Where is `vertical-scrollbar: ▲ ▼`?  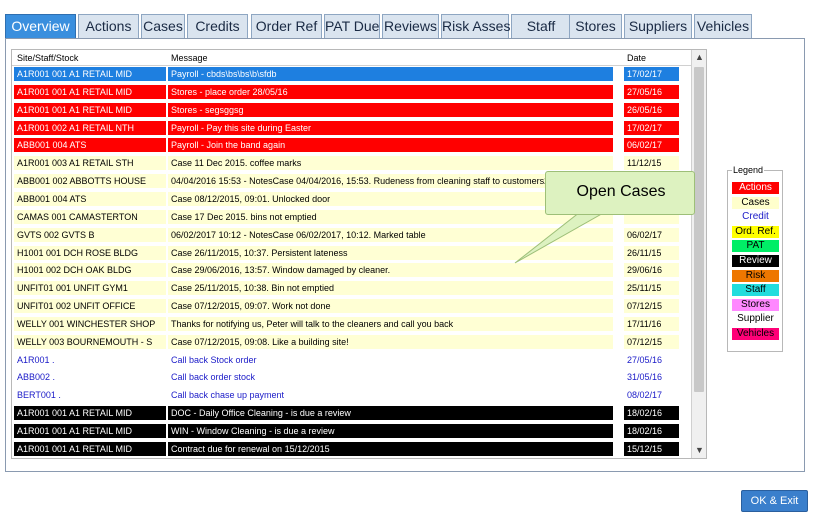
vertical-scrollbar: ▲ ▼ is located at coordinates (698, 254).